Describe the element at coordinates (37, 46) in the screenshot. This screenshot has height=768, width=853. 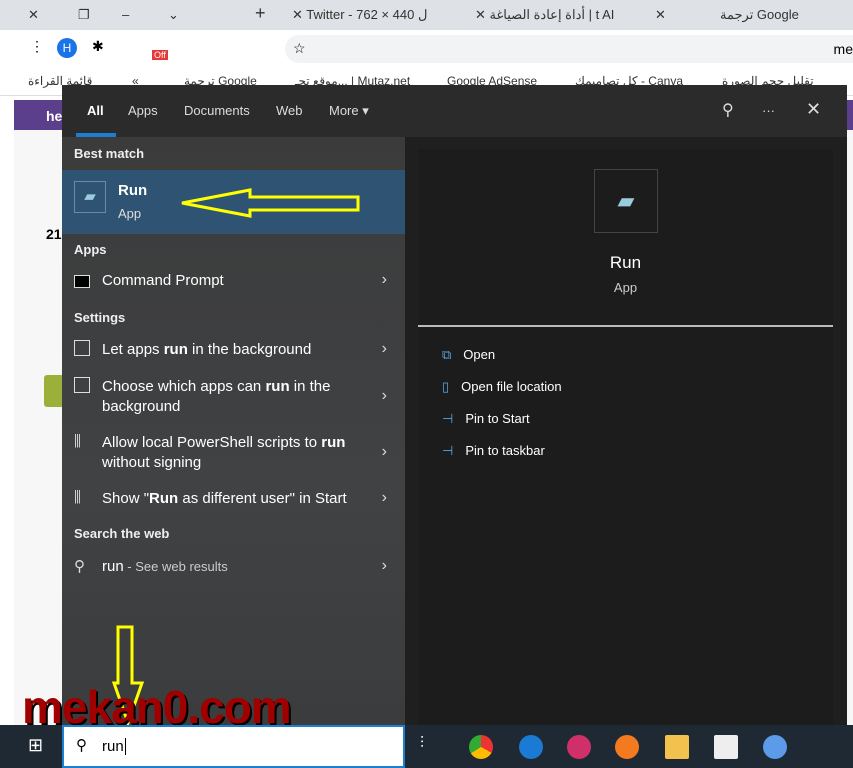
I see `menu-icon: ⋮` at that location.